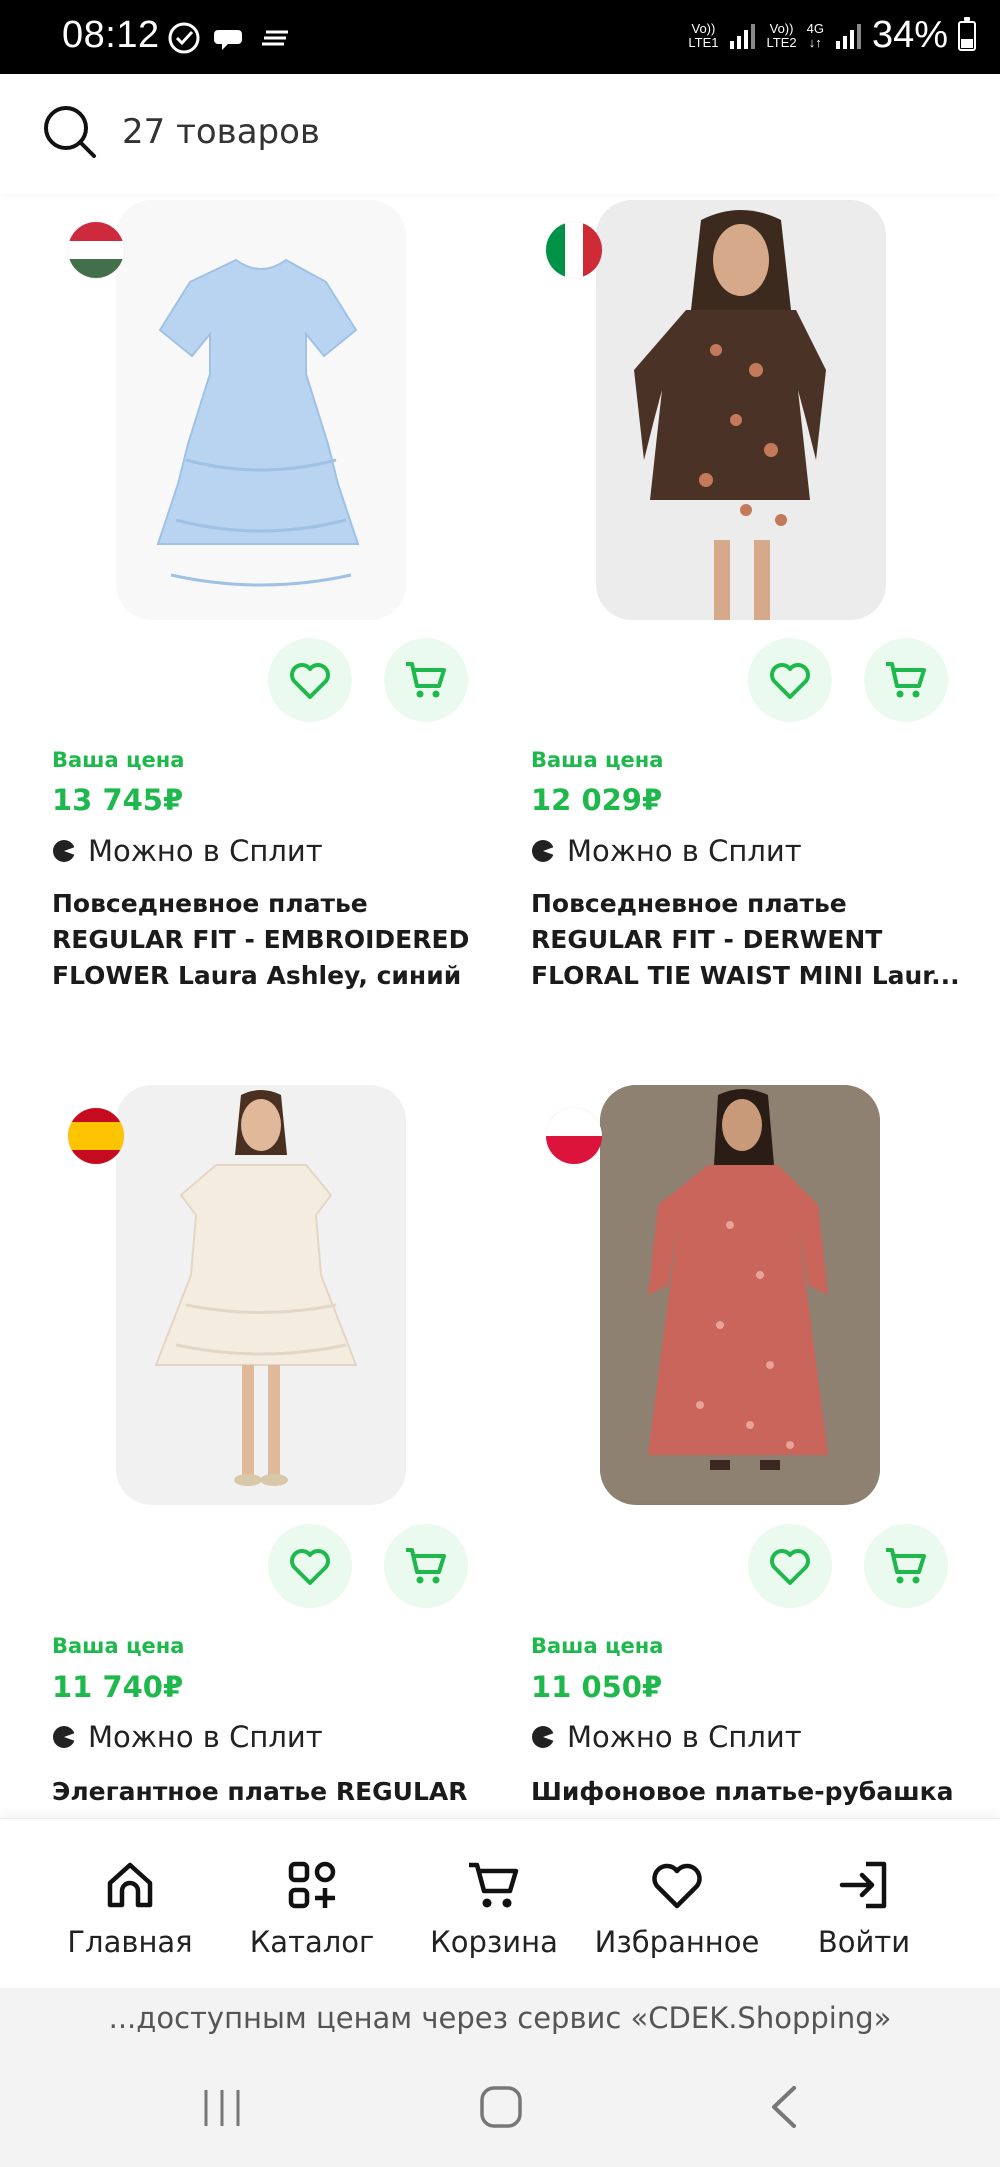  I want to click on nav-item-catalog: Каталог, so click(312, 1904).